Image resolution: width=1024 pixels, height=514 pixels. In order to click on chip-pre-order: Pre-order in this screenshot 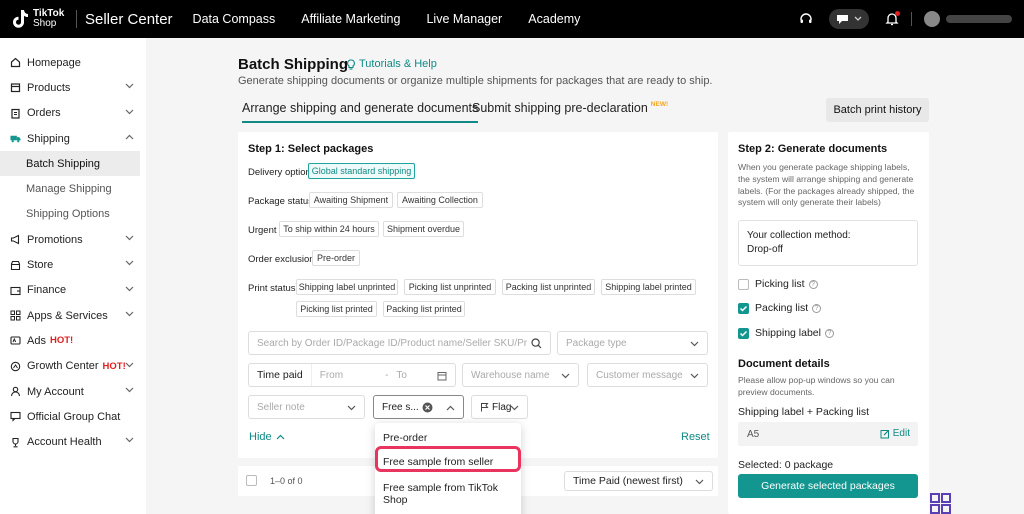, I will do `click(336, 258)`.